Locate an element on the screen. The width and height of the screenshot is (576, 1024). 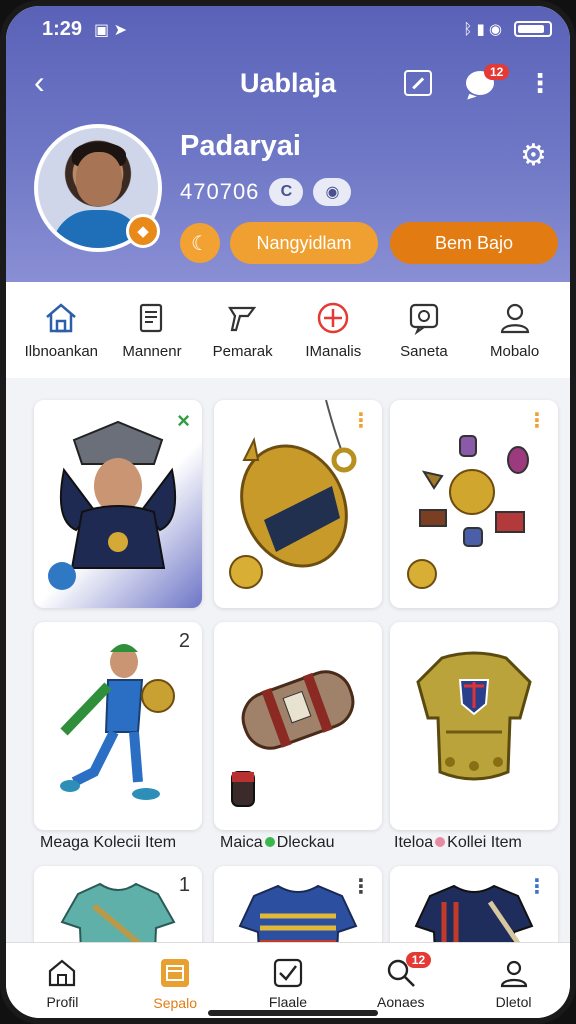
nav-label: Sepalo is located at coordinates (175, 1002).